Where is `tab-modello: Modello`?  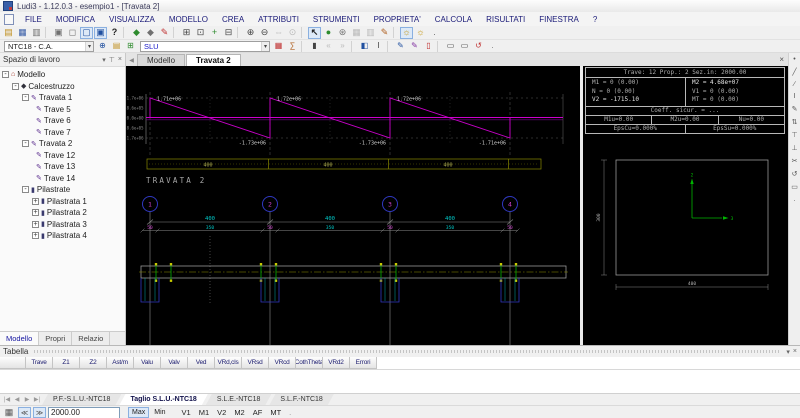 tab-modello: Modello is located at coordinates (20, 338).